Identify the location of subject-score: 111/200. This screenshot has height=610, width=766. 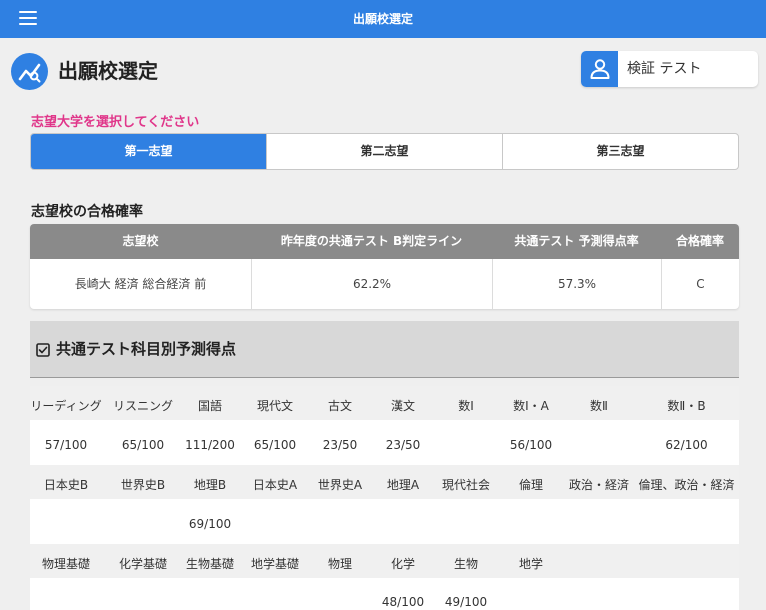
(210, 445).